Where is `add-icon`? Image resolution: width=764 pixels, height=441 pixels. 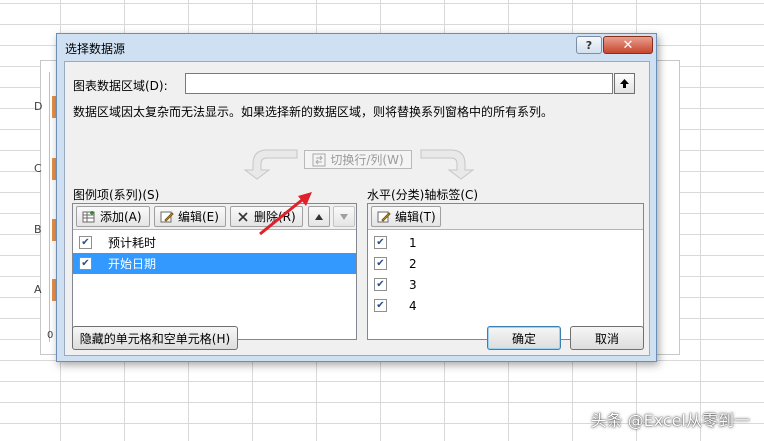
add-icon is located at coordinates (89, 217).